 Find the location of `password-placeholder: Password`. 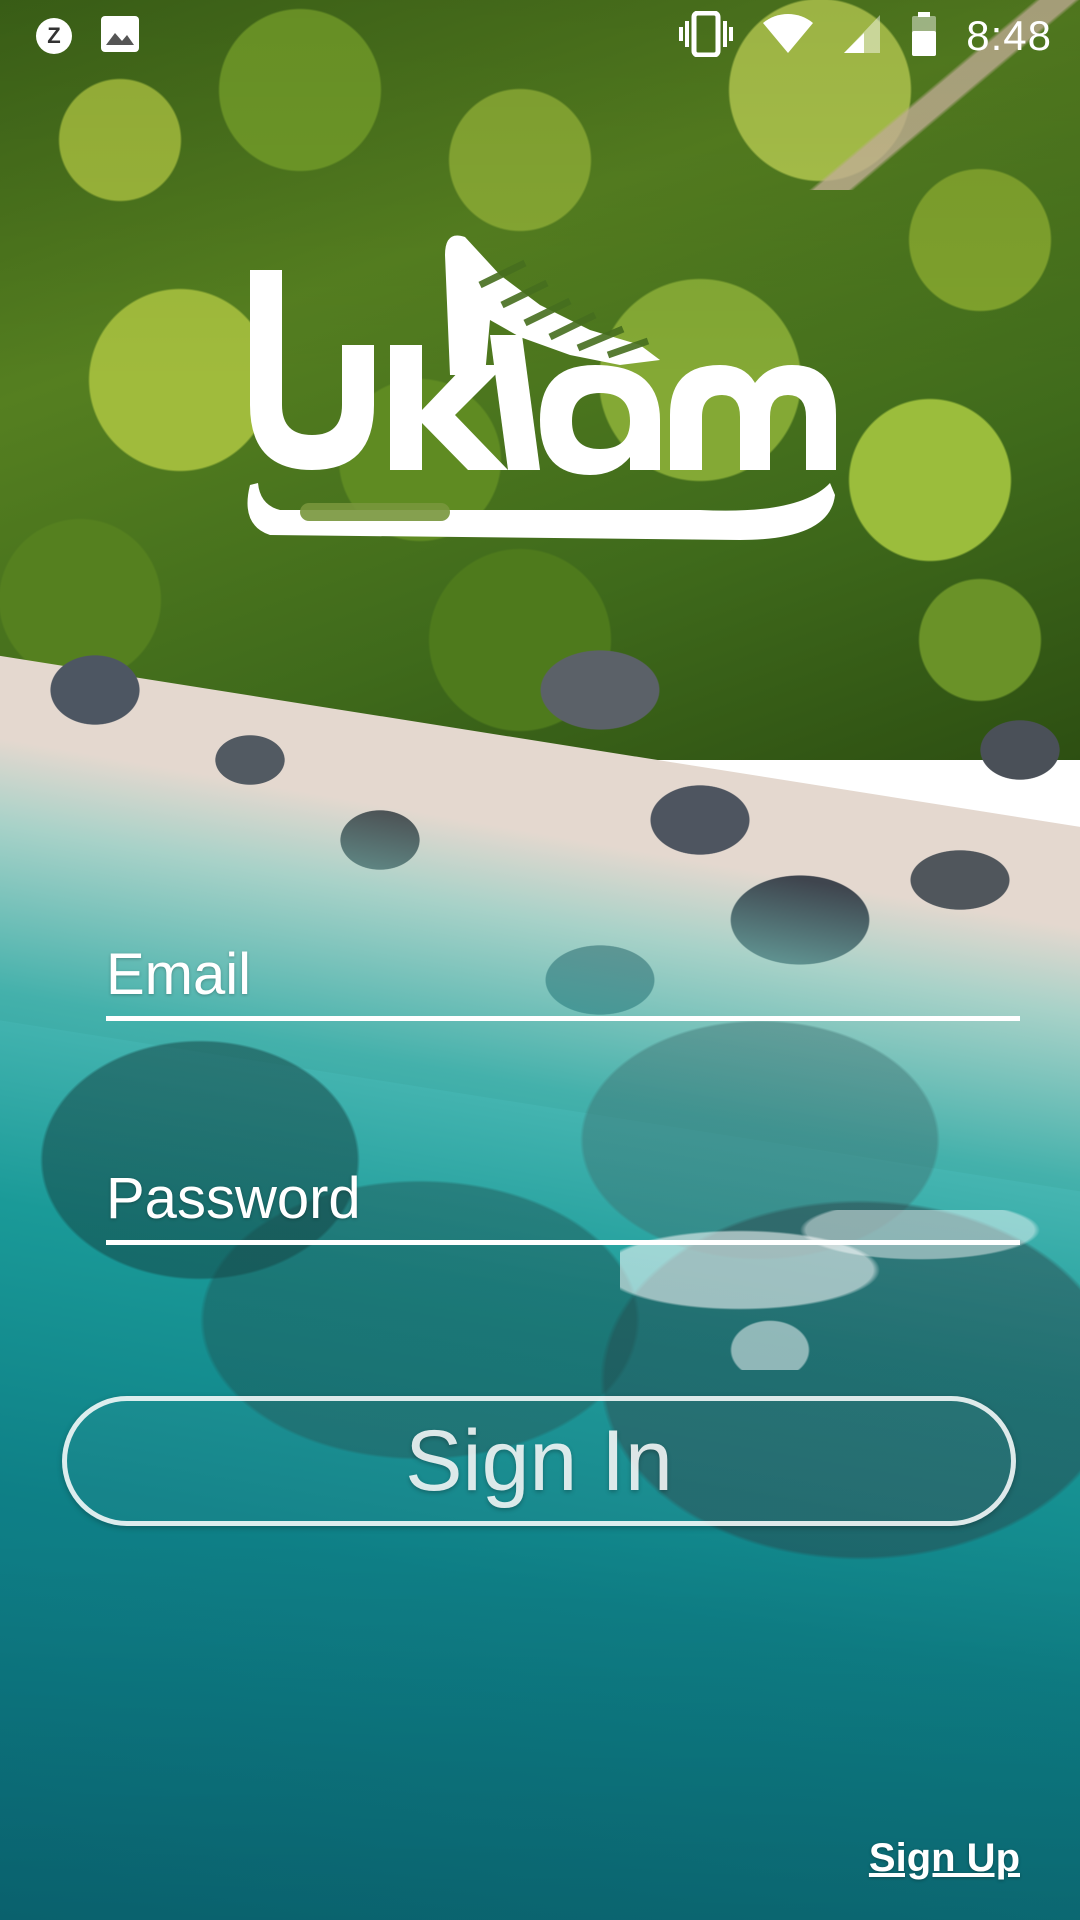

password-placeholder: Password is located at coordinates (233, 1198).